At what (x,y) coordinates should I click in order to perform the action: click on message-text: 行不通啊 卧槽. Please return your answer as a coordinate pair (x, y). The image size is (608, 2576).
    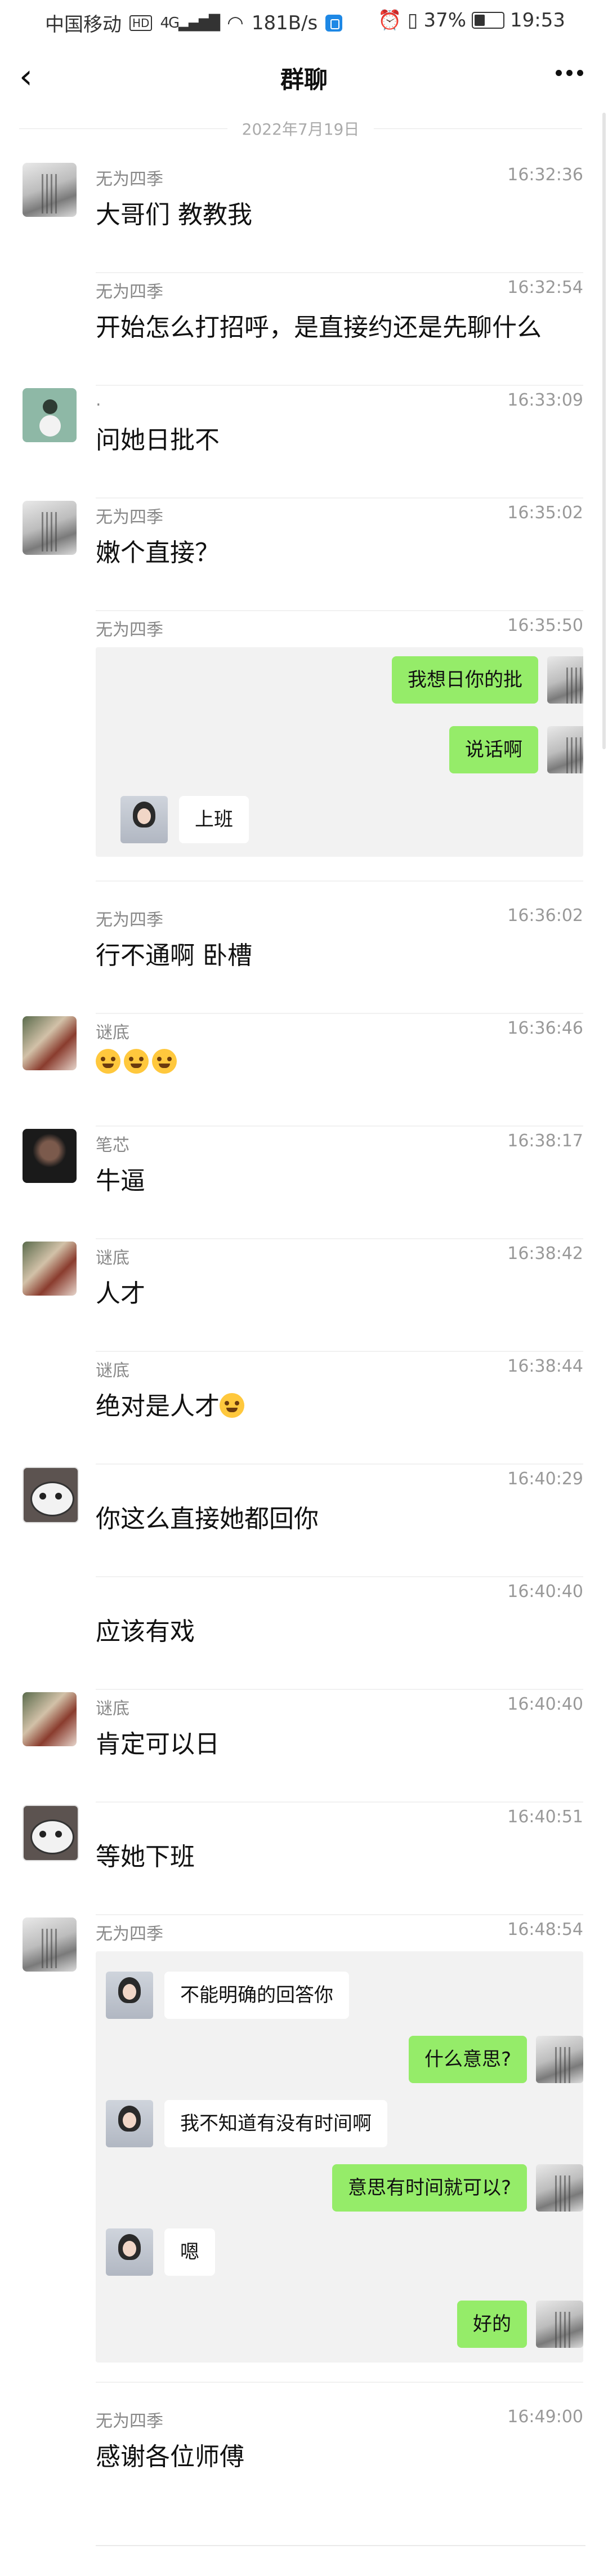
    Looking at the image, I should click on (174, 955).